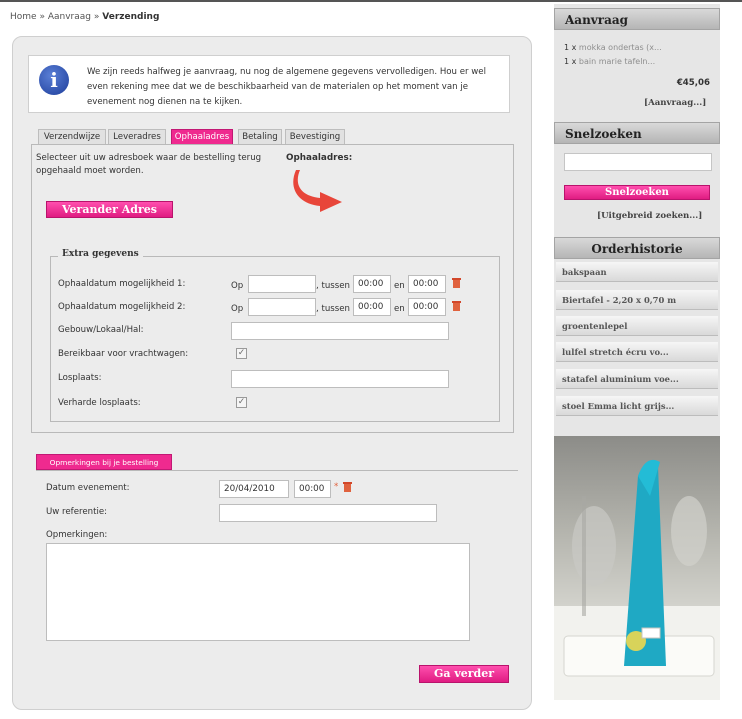 The height and width of the screenshot is (719, 742). What do you see at coordinates (312, 489) in the screenshot?
I see `datum-evenement-time: 00:00` at bounding box center [312, 489].